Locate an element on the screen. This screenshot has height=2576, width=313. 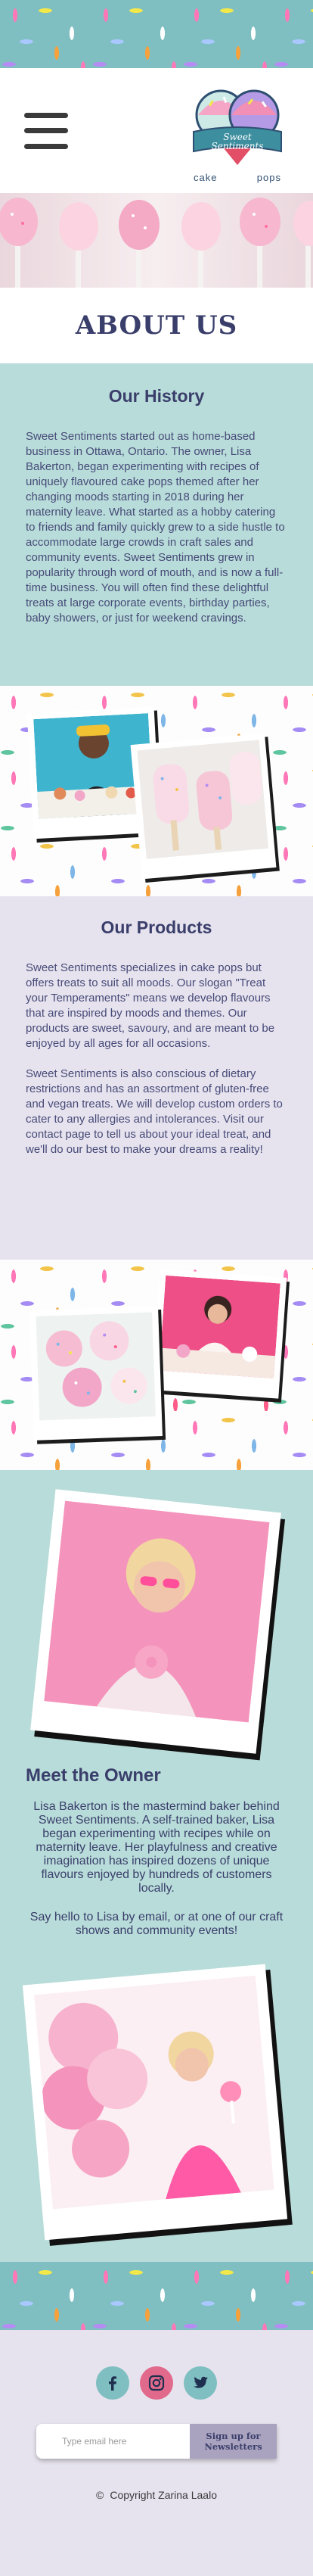
owner-heading: Meet the Owner is located at coordinates (94, 1775).